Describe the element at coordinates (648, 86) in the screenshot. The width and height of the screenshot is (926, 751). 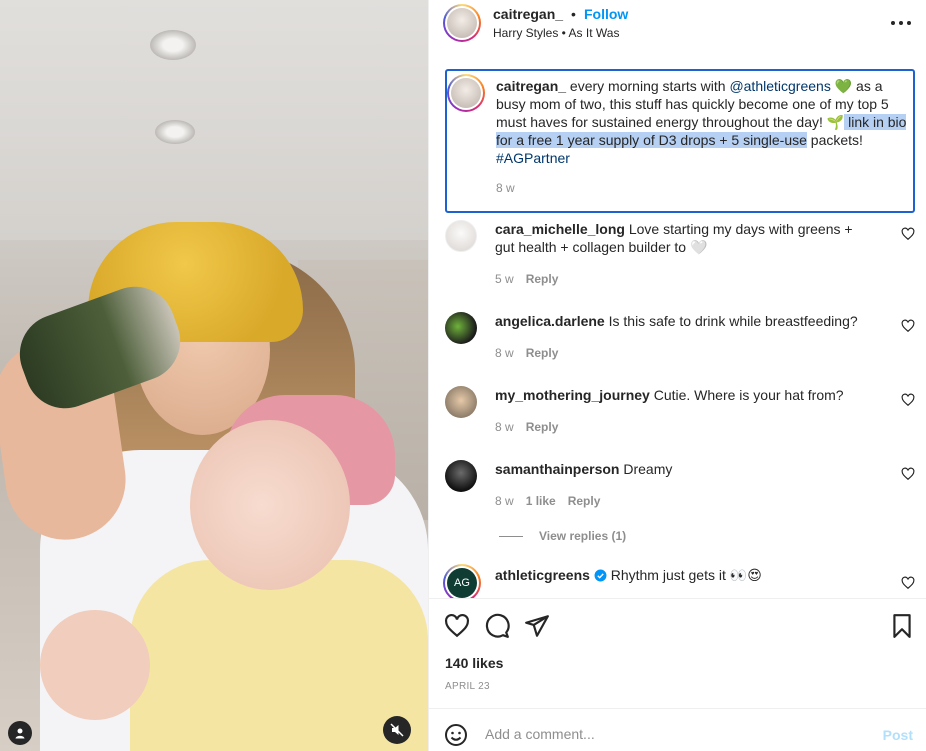
I see `caption-text-part: every morning starts with` at that location.